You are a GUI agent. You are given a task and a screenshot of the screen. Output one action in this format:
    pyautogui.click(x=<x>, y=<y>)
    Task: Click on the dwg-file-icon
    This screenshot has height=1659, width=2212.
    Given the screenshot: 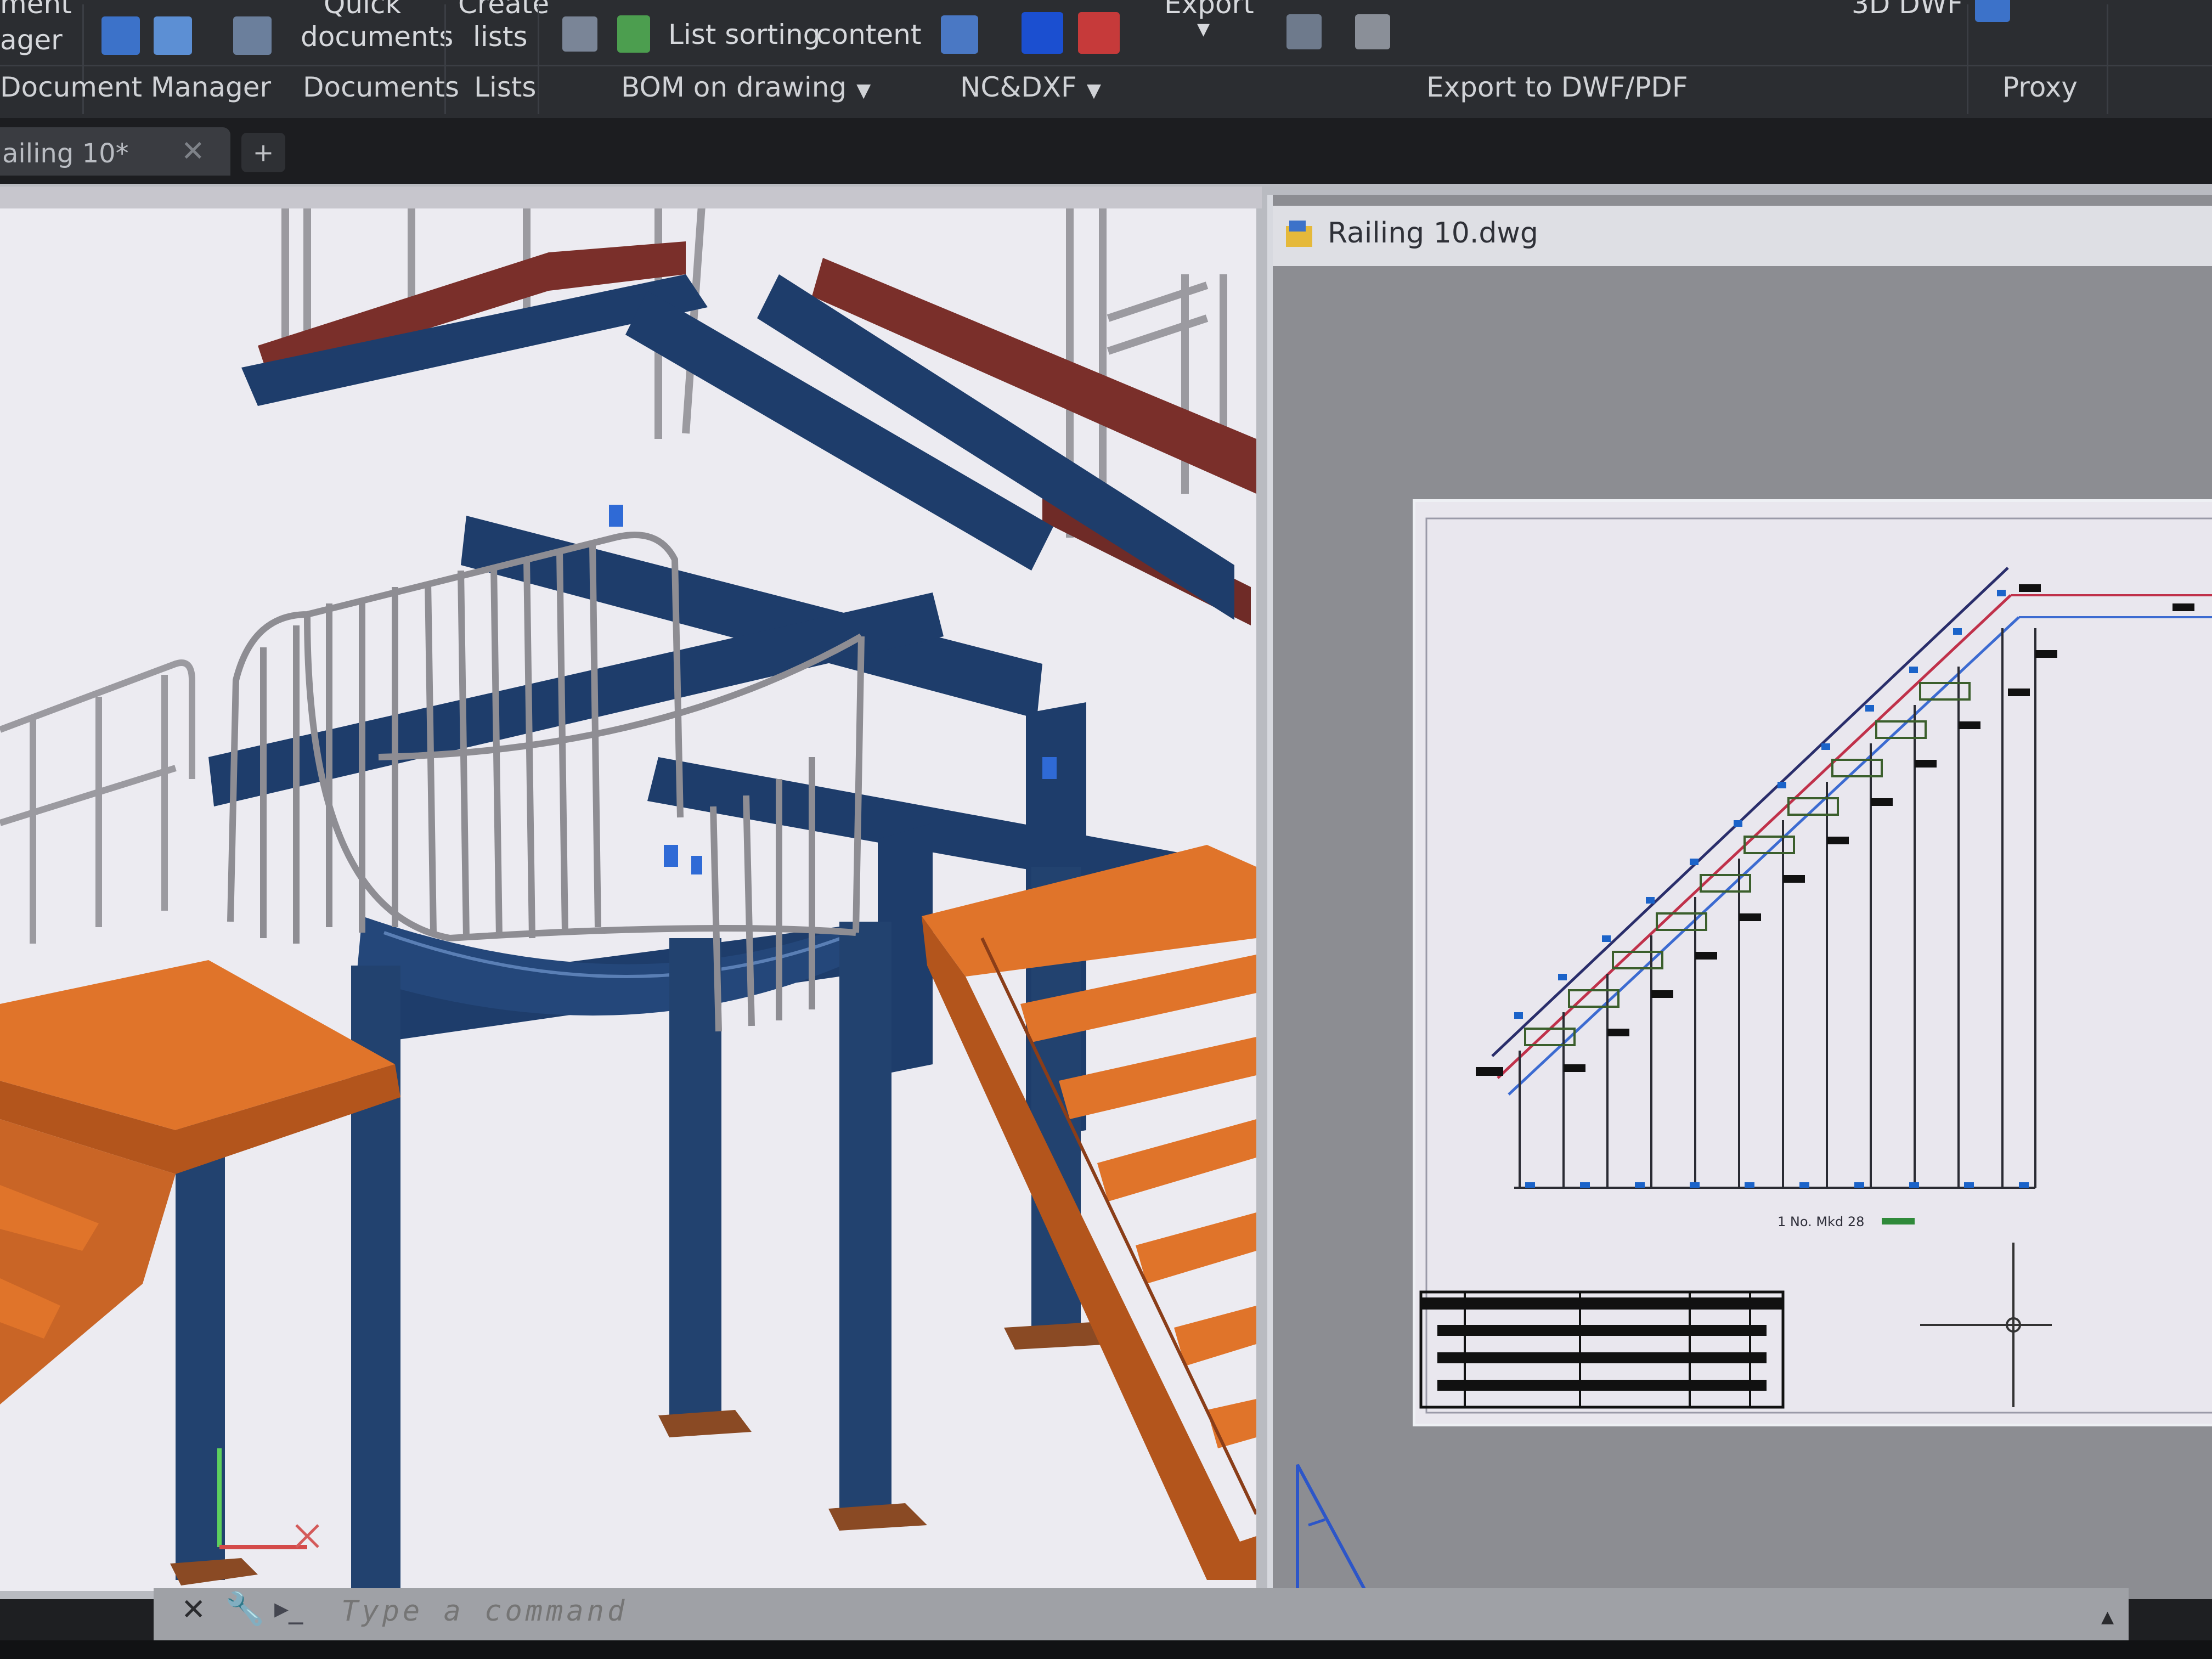 What is the action you would take?
    pyautogui.click(x=1299, y=234)
    